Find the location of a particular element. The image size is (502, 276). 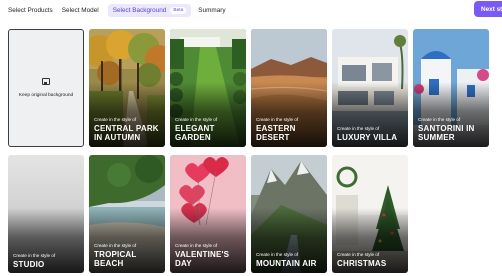

card-title-line1: VALENTINE'S is located at coordinates (202, 254).